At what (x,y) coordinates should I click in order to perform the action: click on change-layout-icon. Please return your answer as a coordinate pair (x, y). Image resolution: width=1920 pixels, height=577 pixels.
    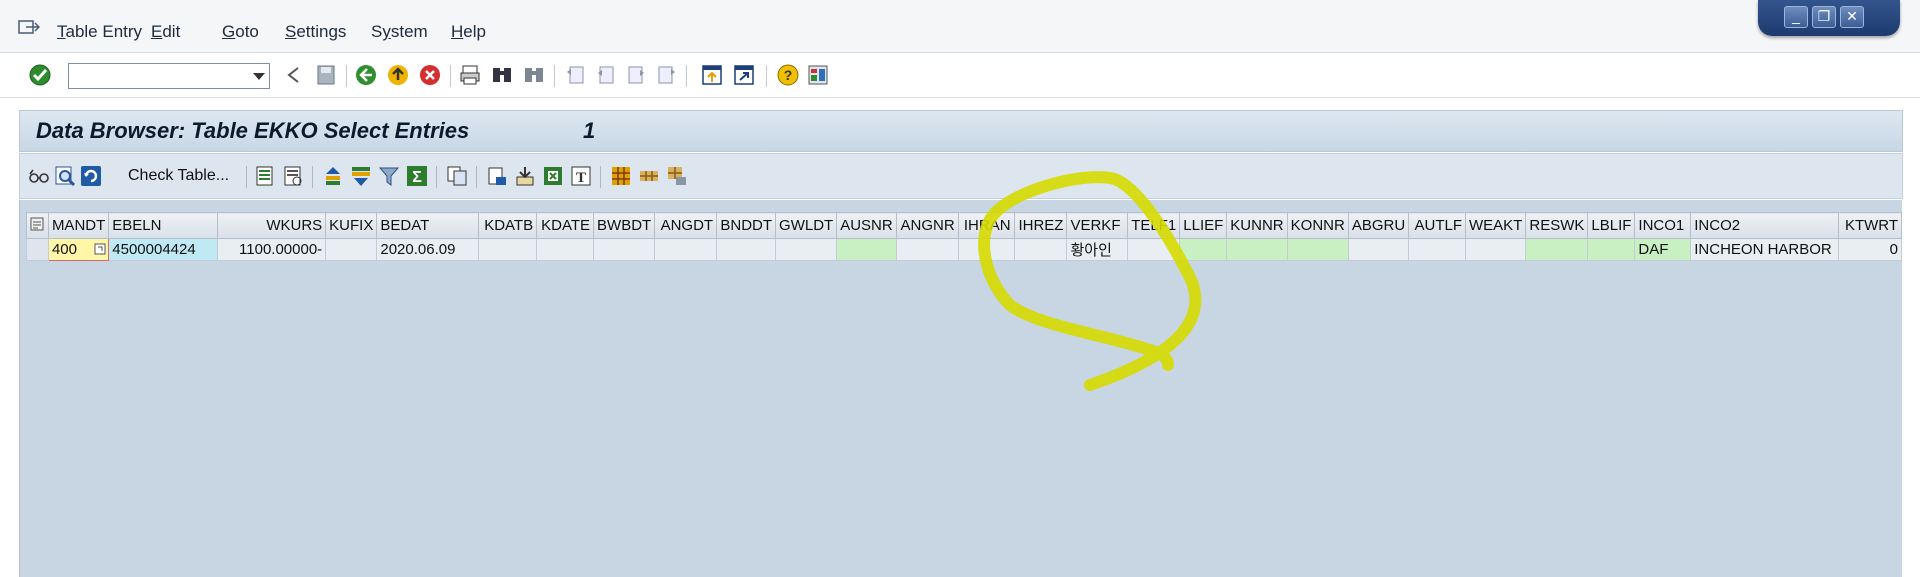
    Looking at the image, I should click on (621, 176).